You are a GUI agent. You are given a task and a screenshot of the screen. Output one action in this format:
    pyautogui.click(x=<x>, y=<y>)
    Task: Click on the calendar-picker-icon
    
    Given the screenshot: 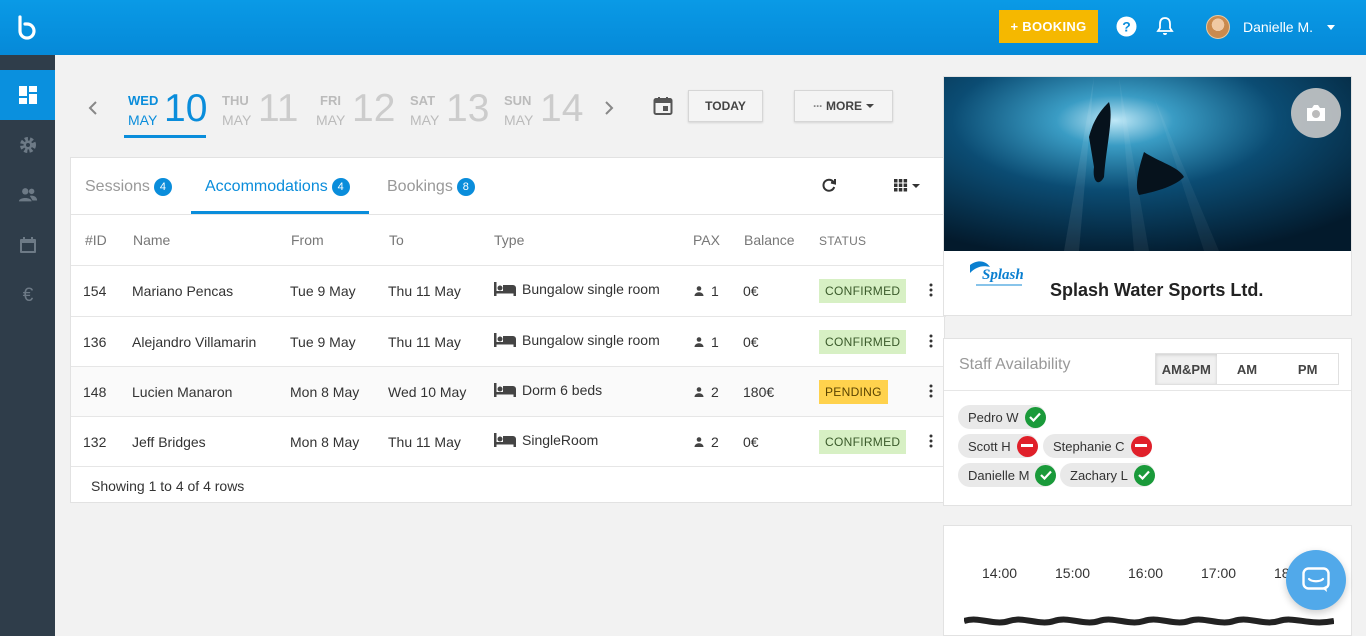 What is the action you would take?
    pyautogui.click(x=663, y=106)
    